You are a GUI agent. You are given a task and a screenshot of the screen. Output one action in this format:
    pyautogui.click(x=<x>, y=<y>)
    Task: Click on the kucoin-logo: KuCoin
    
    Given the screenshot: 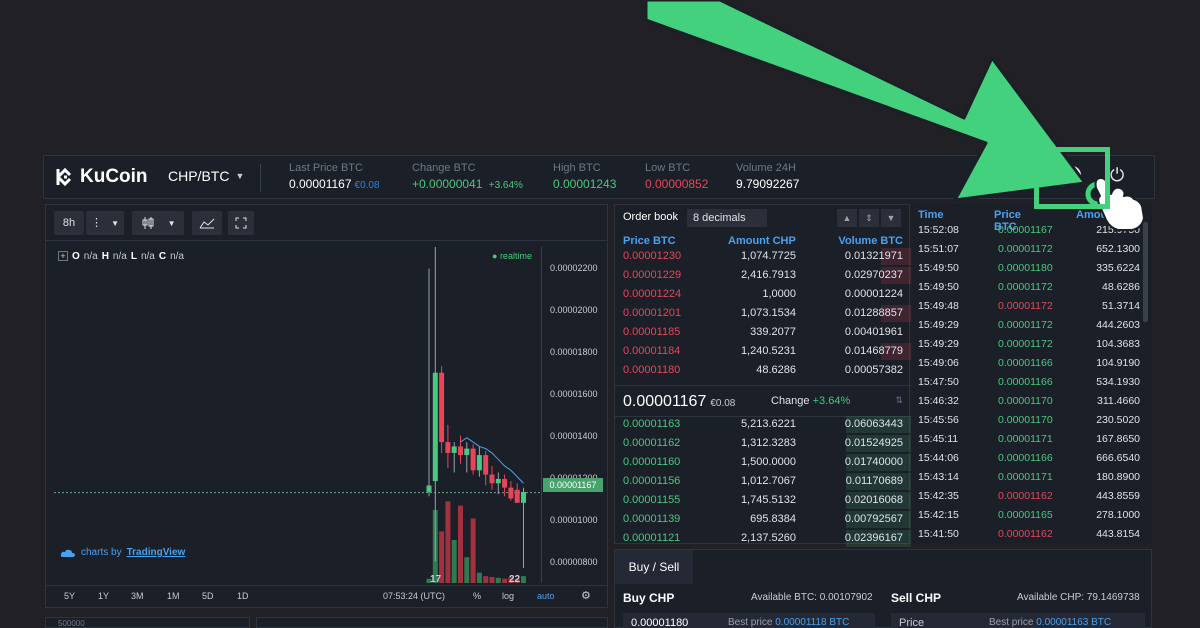 What is the action you would take?
    pyautogui.click(x=101, y=177)
    